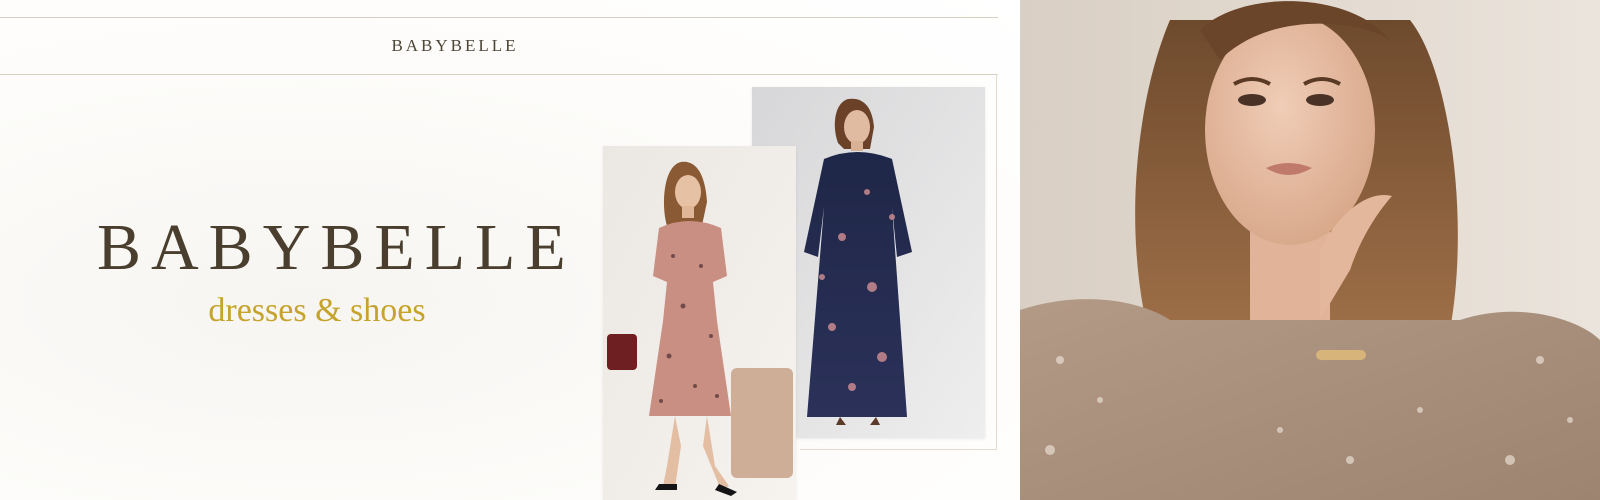  I want to click on pink-dress-photo, so click(699, 323).